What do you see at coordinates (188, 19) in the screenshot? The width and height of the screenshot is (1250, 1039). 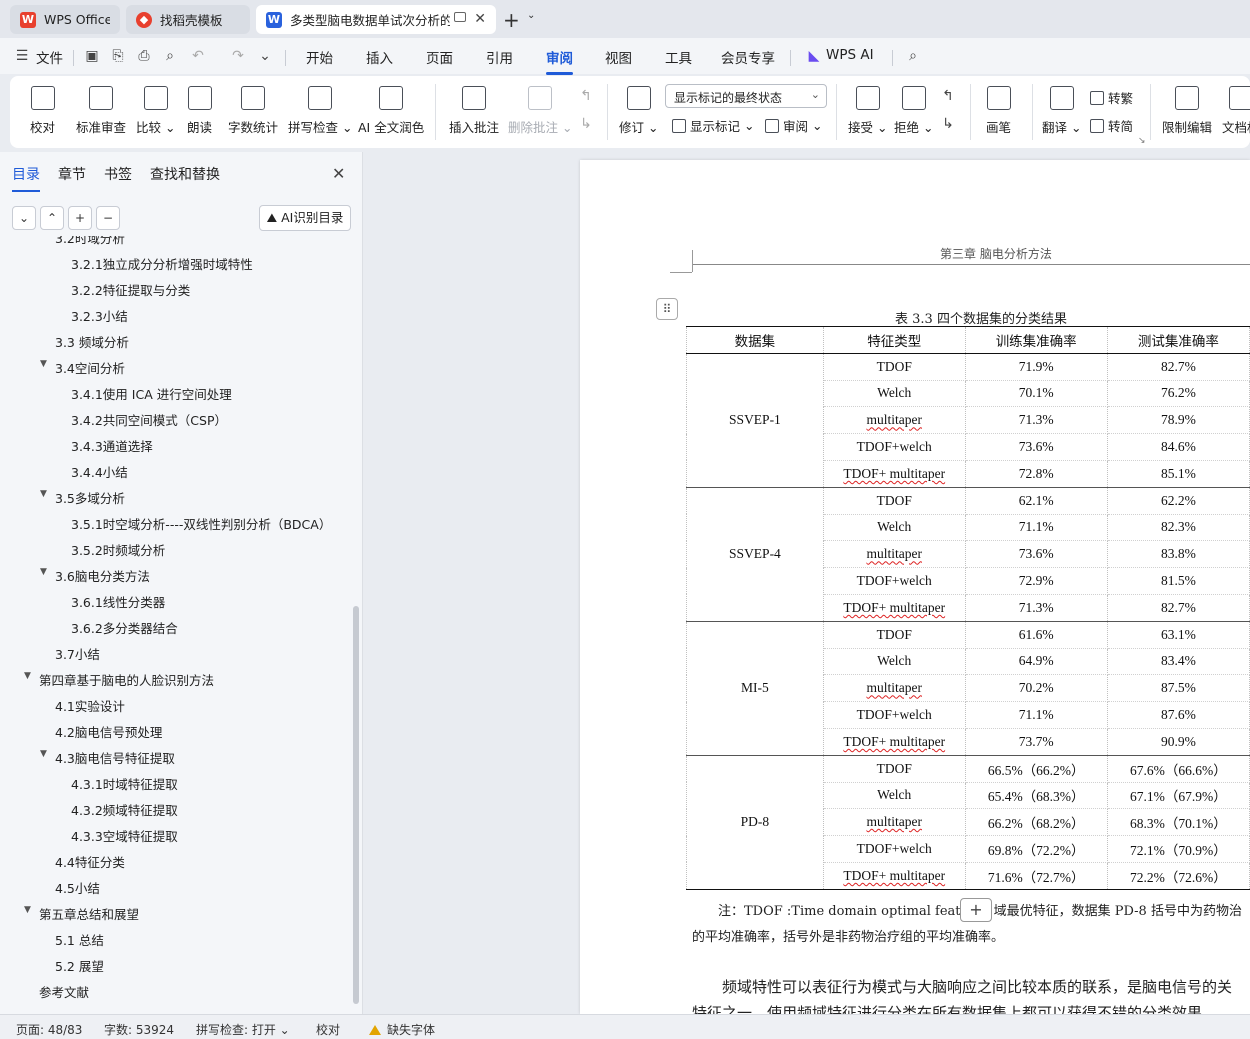 I see `tab-docer-templates: ◆ 找稻壳模板` at bounding box center [188, 19].